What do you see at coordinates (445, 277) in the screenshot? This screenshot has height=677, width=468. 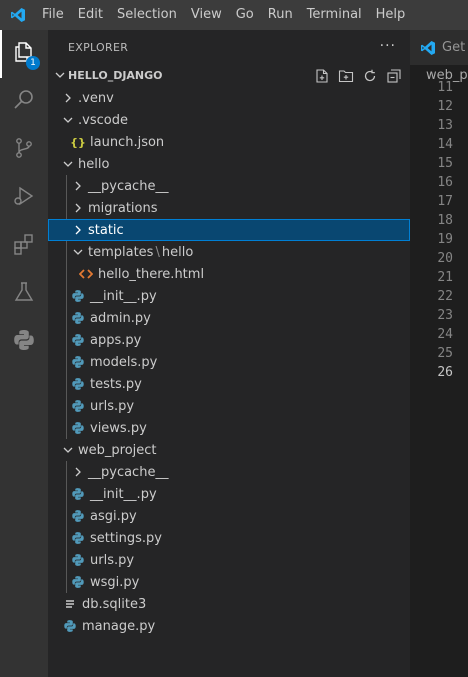 I see `line-number: 21` at bounding box center [445, 277].